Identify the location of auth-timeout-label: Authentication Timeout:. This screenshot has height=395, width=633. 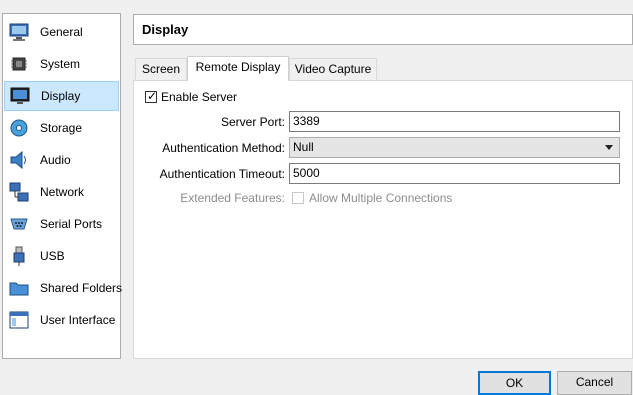
(222, 174).